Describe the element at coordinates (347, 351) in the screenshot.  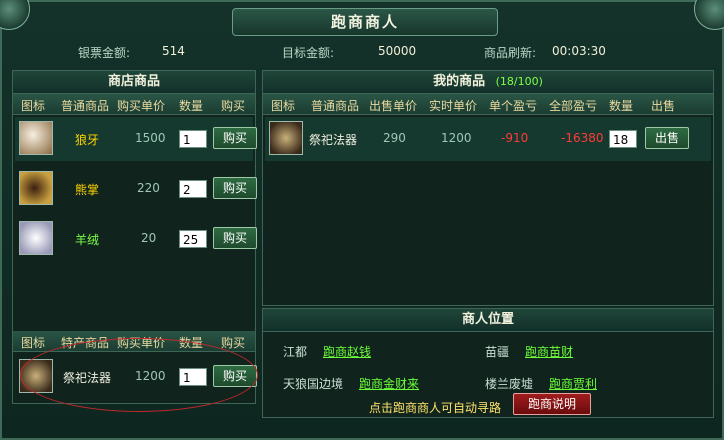
I see `merchant-link: 跑商赵钱` at that location.